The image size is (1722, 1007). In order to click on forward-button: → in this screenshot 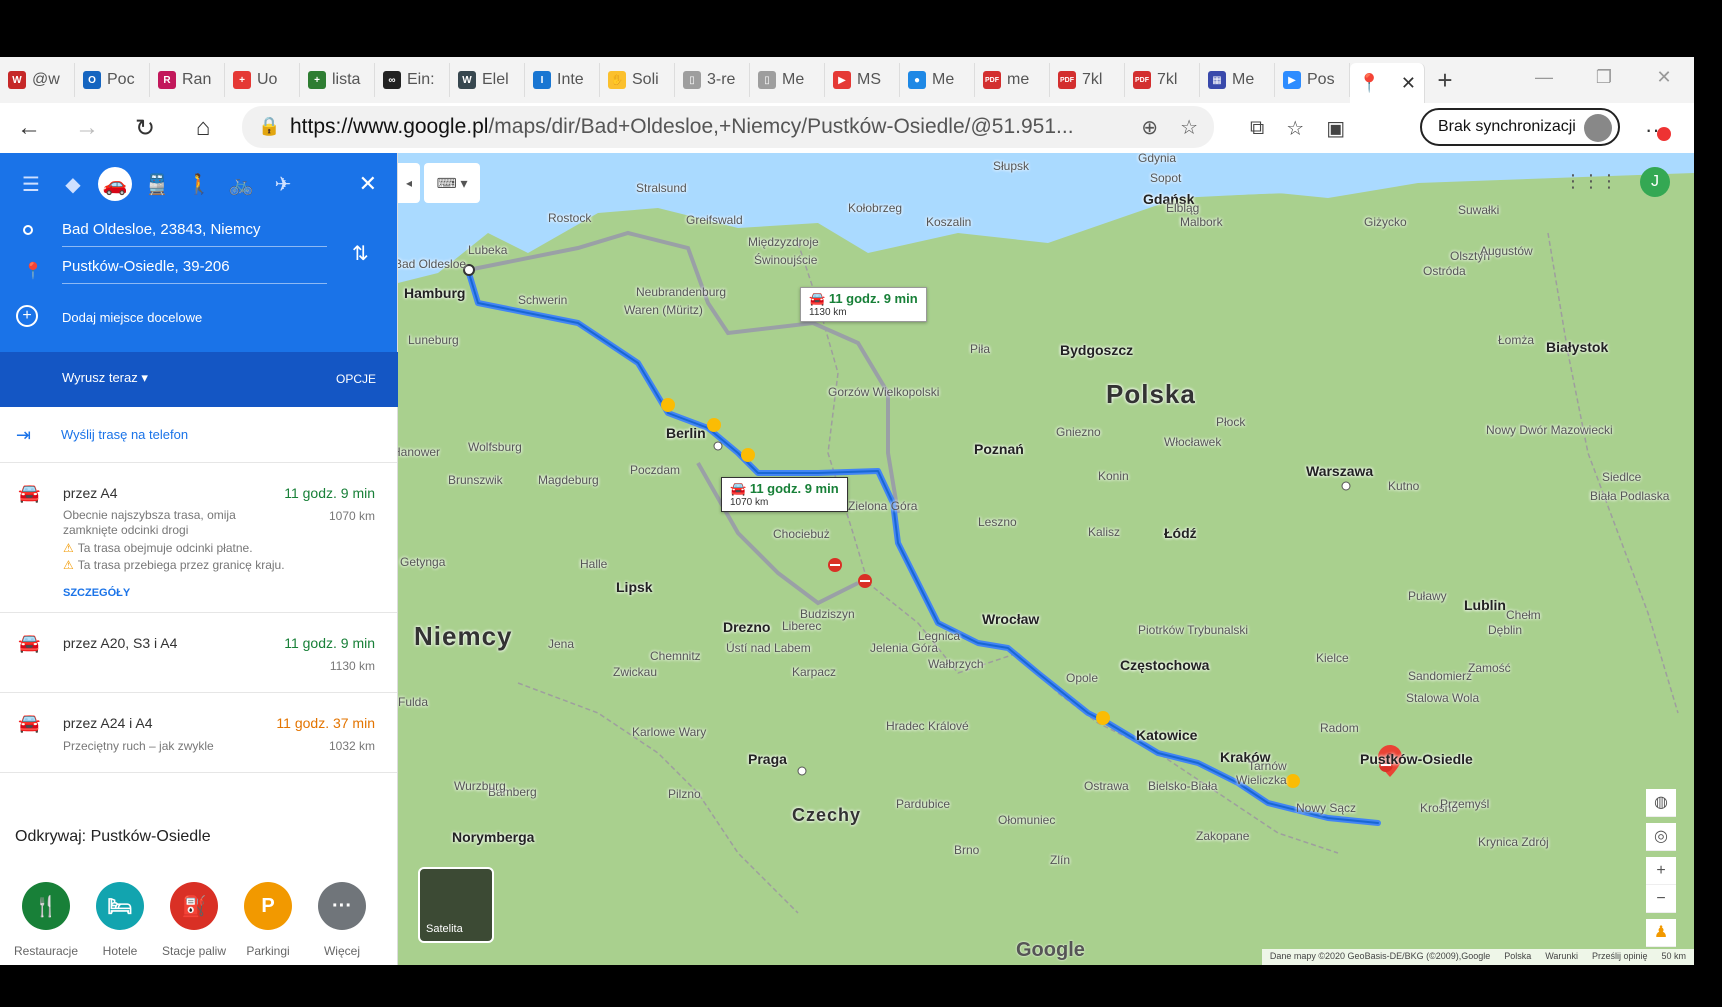, I will do `click(87, 128)`.